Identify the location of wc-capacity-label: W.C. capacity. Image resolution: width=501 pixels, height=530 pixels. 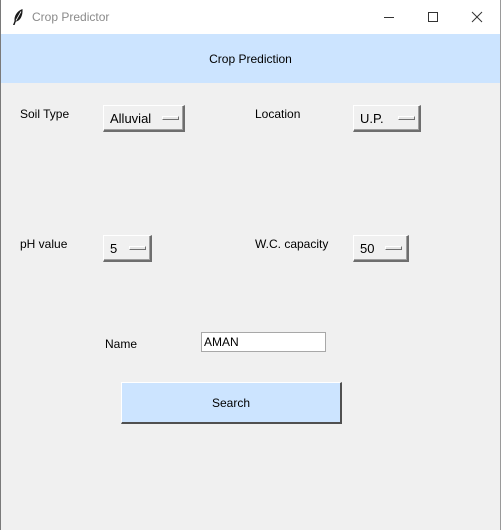
(292, 244).